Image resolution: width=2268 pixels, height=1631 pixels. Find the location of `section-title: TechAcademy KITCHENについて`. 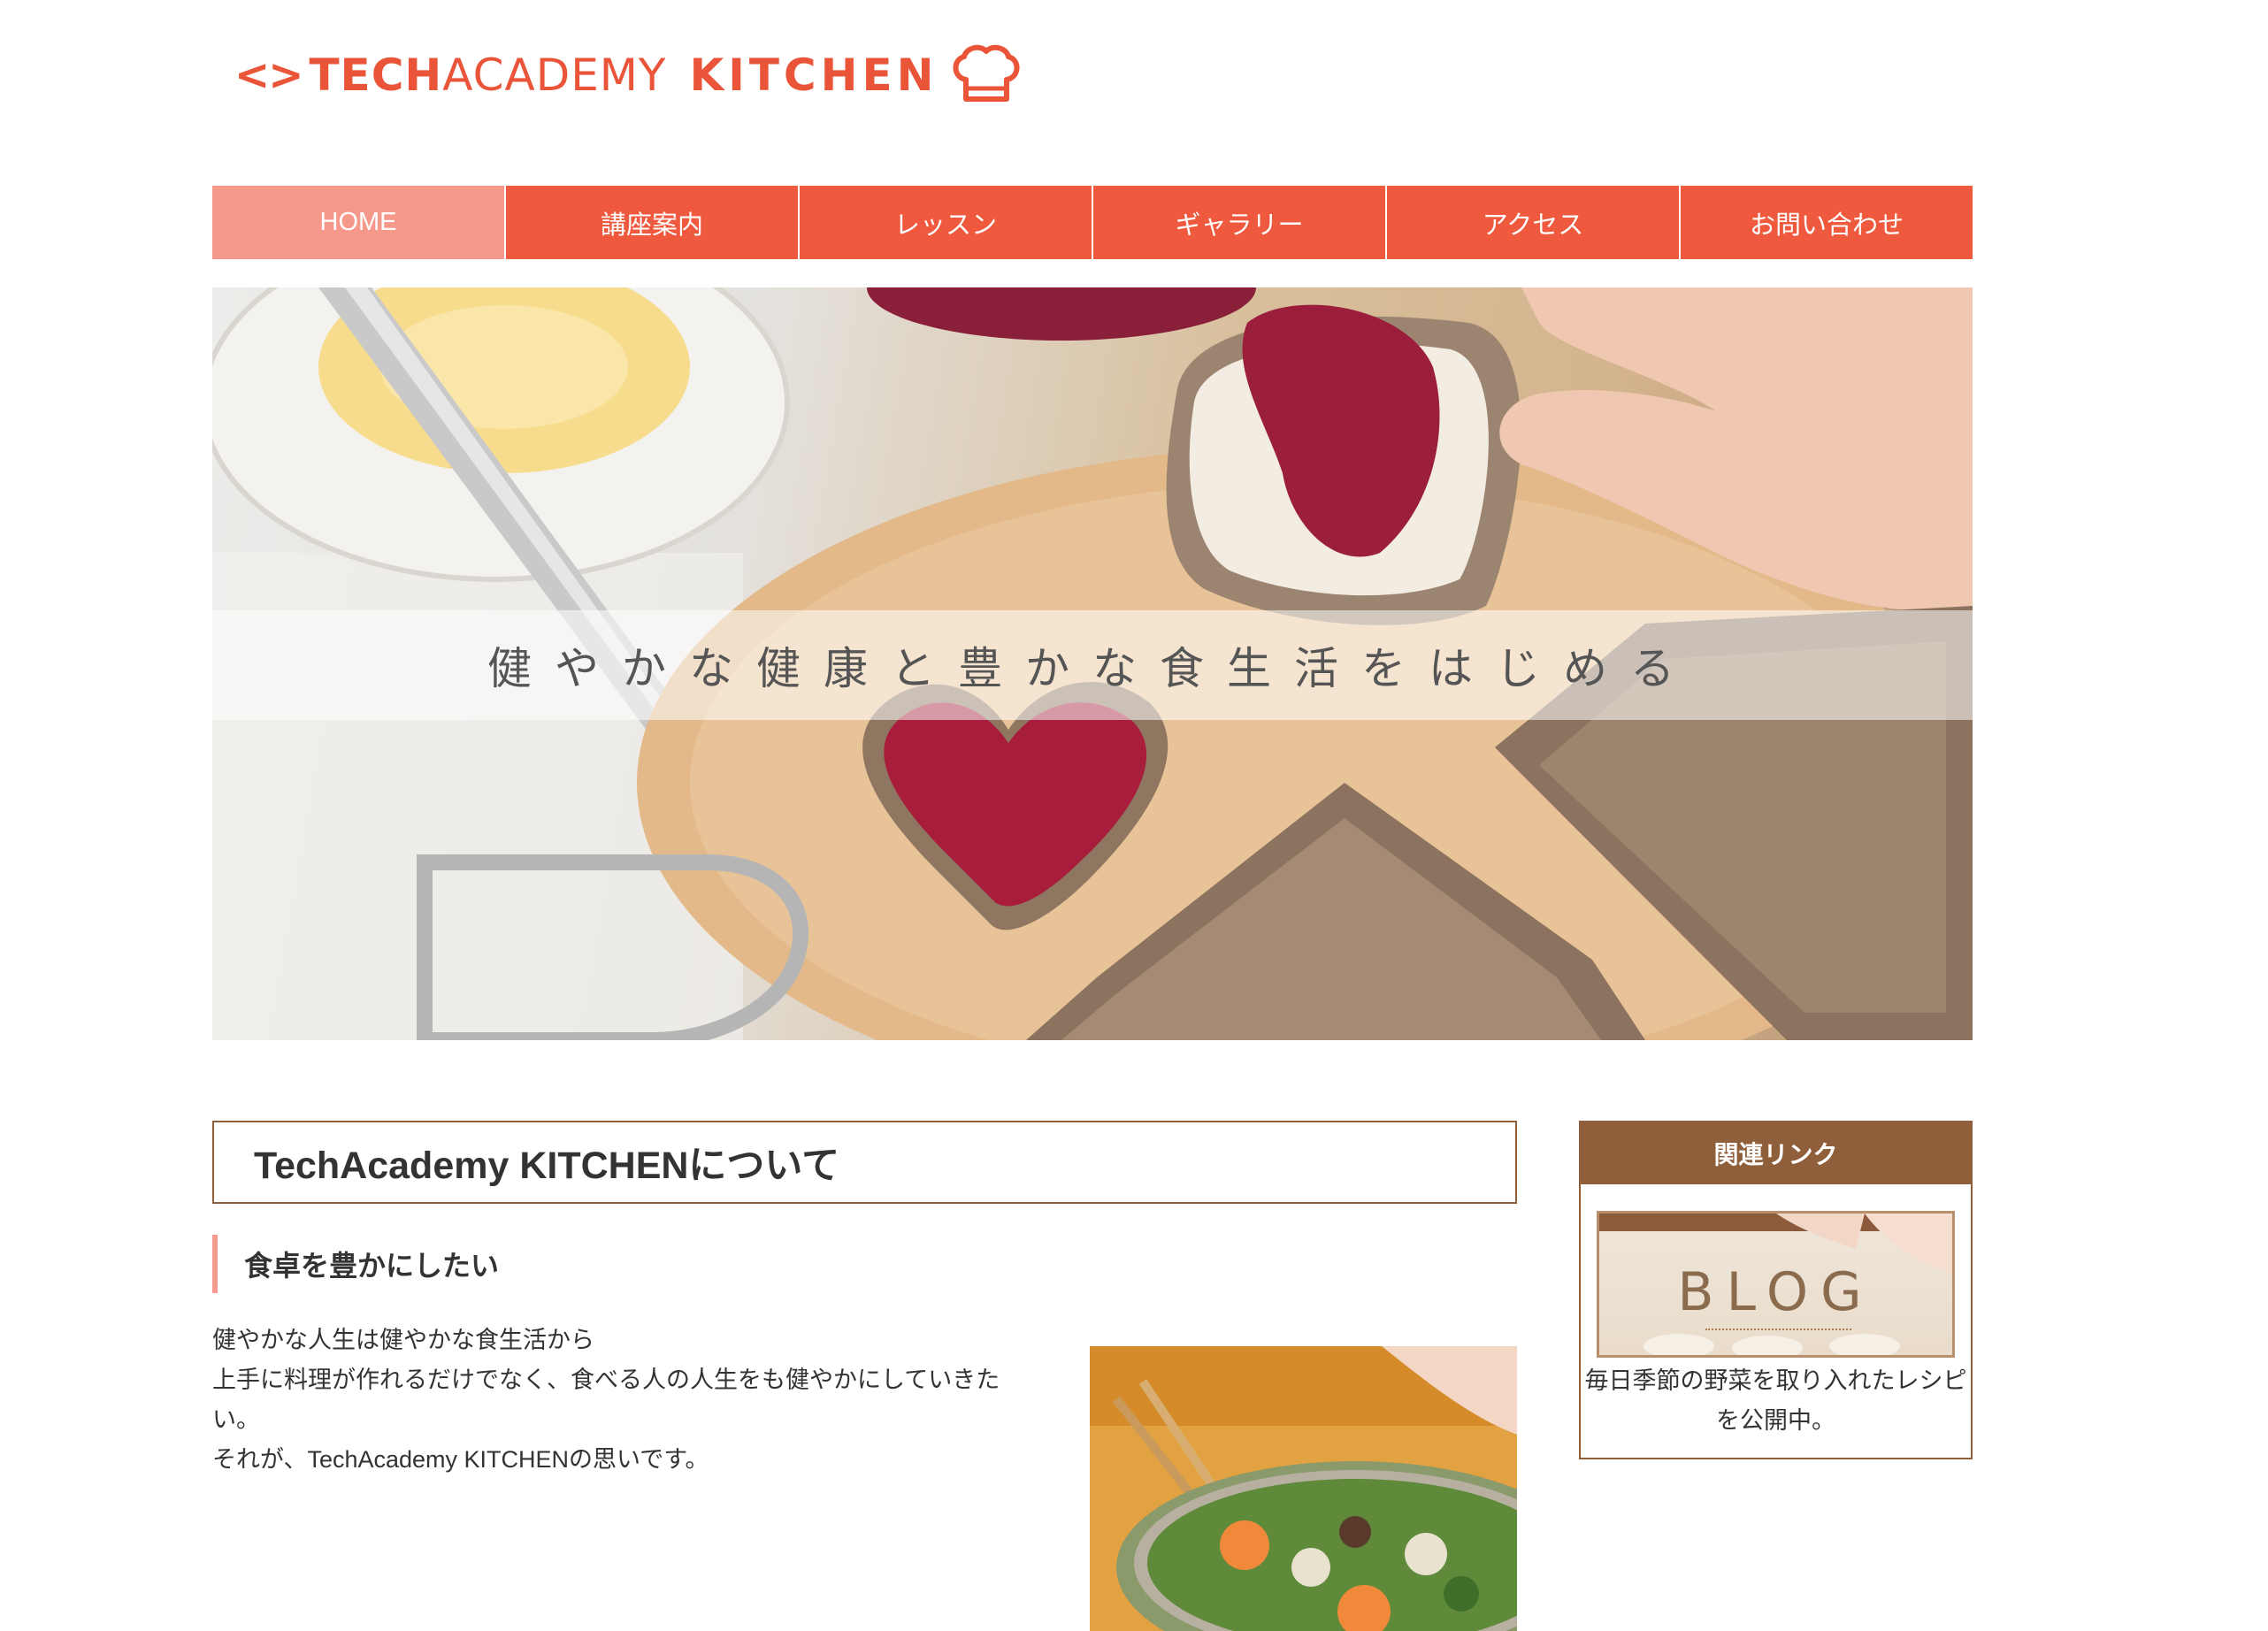

section-title: TechAcademy KITCHENについて is located at coordinates (547, 1166).